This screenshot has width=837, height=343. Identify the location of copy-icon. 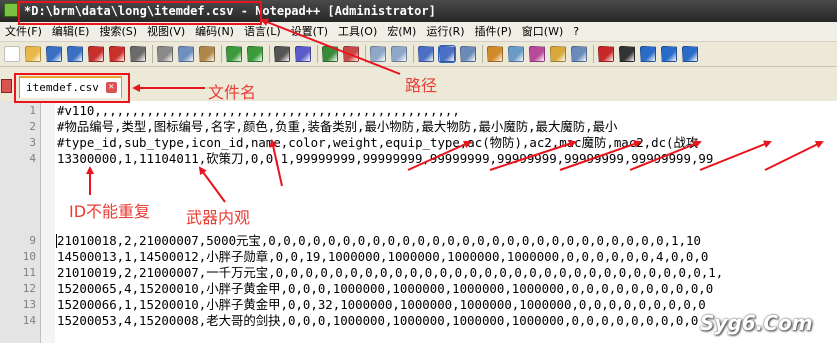
(186, 54).